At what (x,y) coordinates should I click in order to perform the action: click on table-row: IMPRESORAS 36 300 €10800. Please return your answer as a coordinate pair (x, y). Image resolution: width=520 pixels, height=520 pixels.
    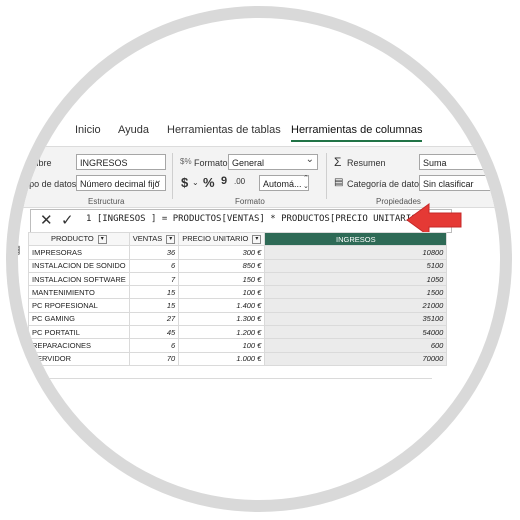
    Looking at the image, I should click on (238, 252).